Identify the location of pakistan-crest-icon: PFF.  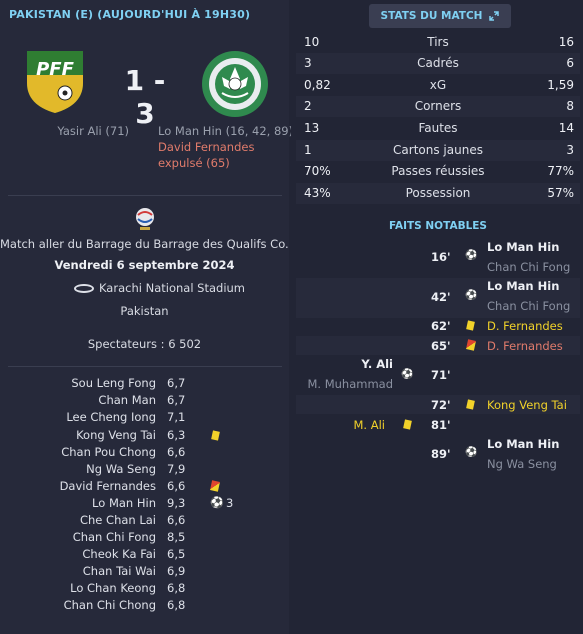
(55, 81).